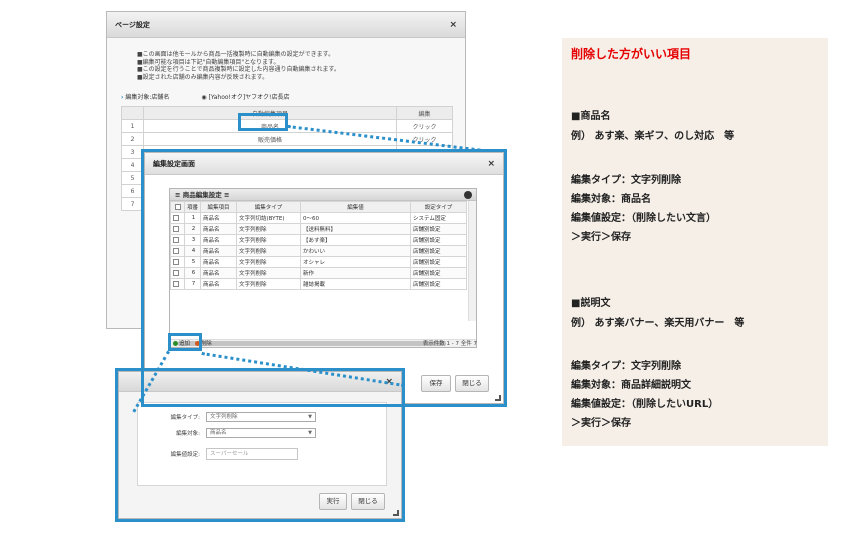  What do you see at coordinates (631, 385) in the screenshot?
I see `instruction-line: 編集対象：商品詳細説明文` at bounding box center [631, 385].